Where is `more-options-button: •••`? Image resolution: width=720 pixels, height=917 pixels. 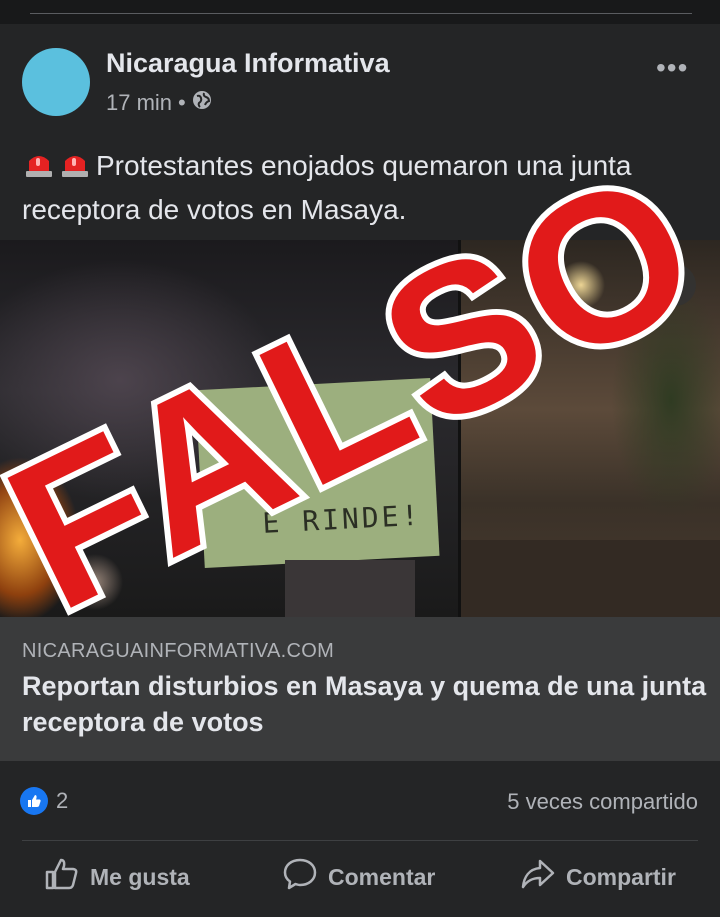
more-options-button: ••• is located at coordinates (672, 68).